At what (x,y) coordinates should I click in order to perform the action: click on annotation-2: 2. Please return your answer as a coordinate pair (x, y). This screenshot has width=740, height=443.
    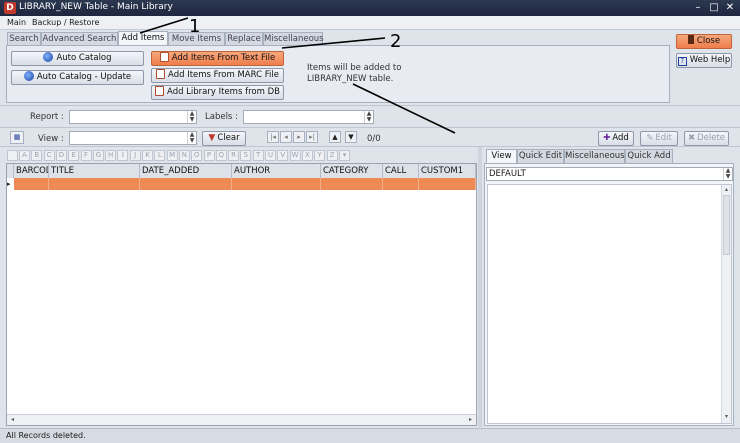
    Looking at the image, I should click on (395, 41).